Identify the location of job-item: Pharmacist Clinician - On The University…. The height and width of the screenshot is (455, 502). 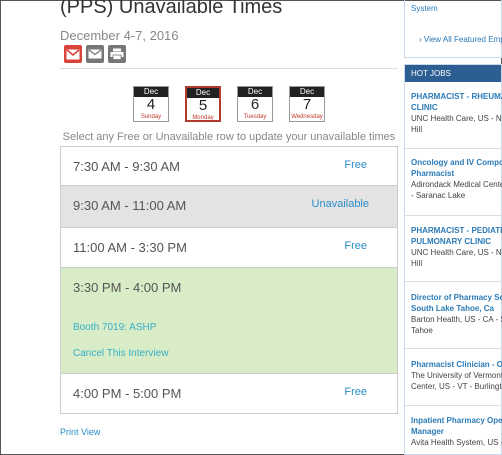
(456, 375).